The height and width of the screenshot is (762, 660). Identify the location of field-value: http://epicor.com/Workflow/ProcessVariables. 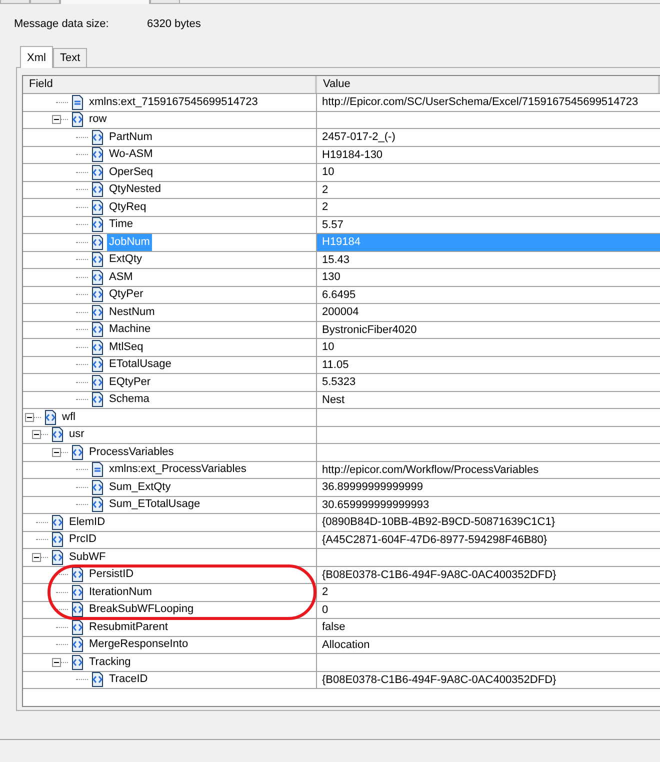
(430, 470).